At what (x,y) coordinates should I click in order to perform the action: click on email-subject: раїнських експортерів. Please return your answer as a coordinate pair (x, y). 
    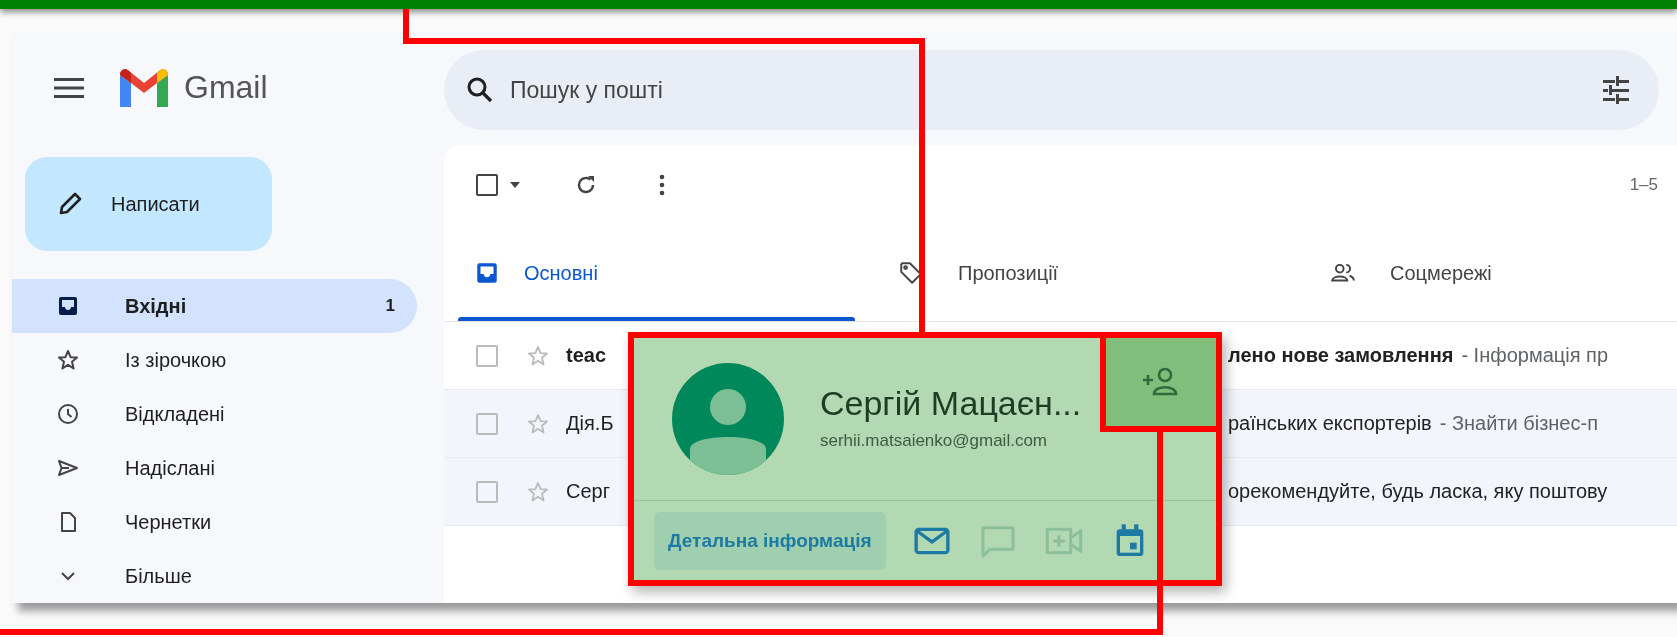
    Looking at the image, I should click on (1330, 423).